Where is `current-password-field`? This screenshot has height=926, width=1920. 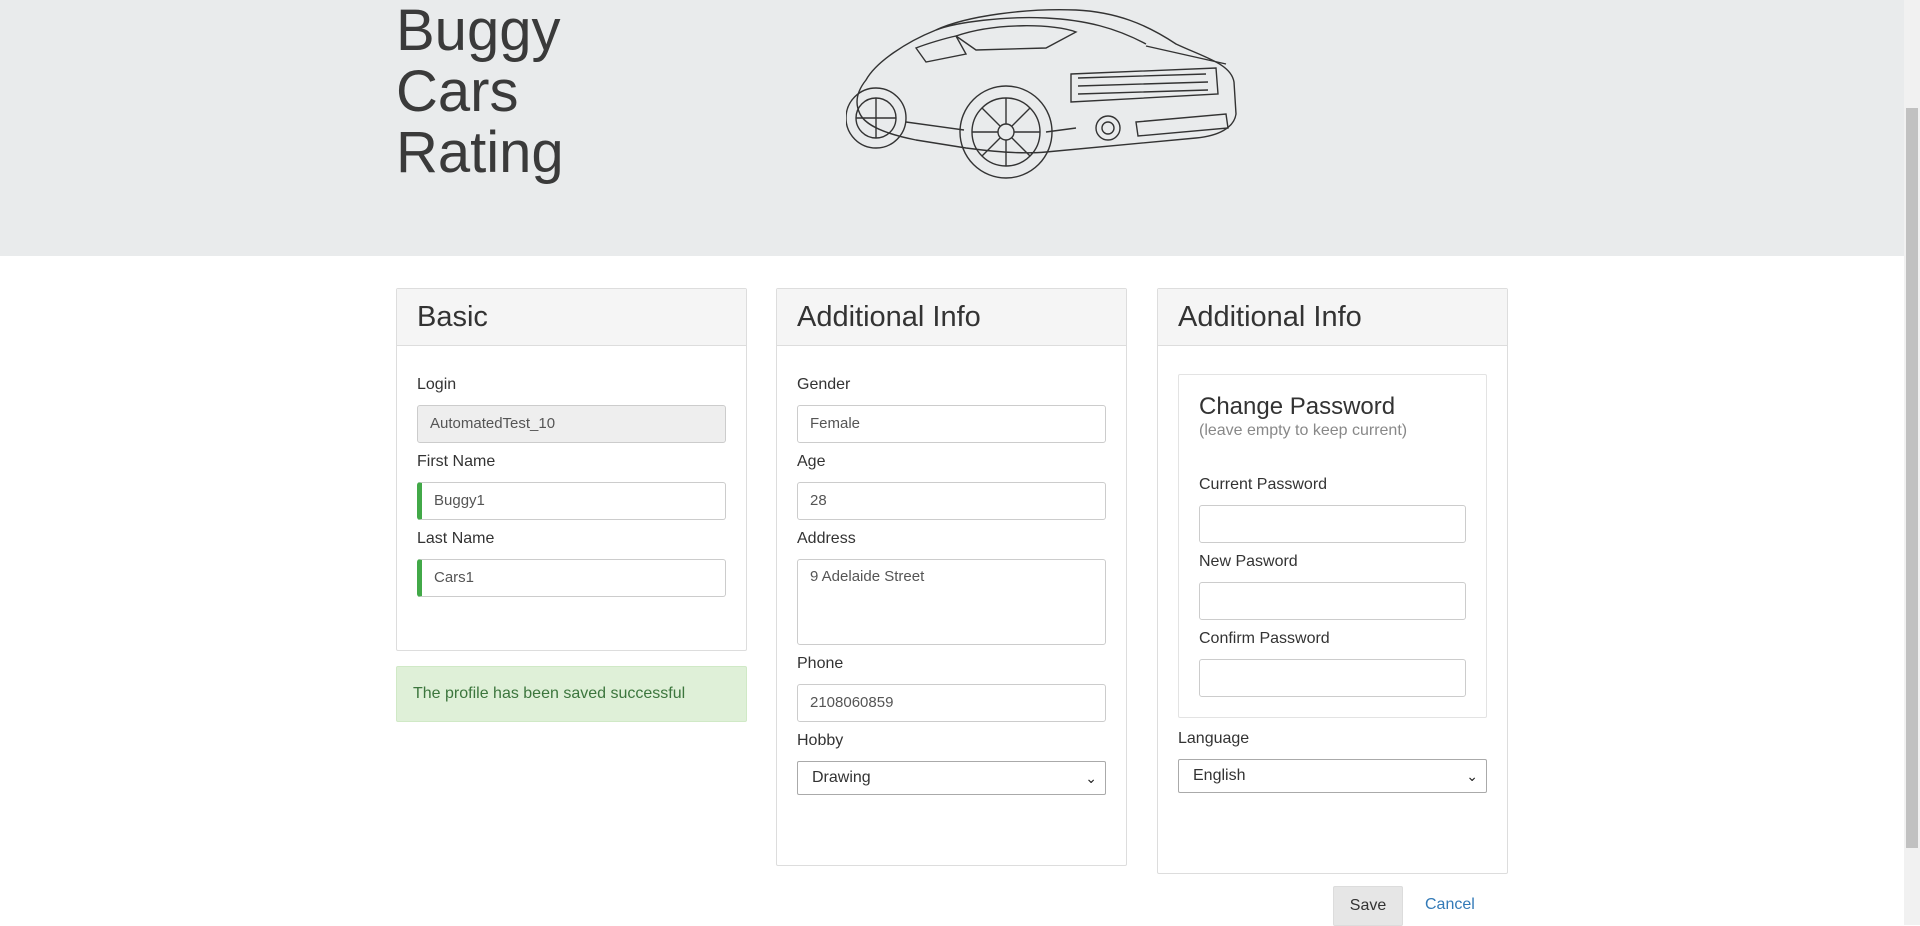
current-password-field is located at coordinates (1332, 524).